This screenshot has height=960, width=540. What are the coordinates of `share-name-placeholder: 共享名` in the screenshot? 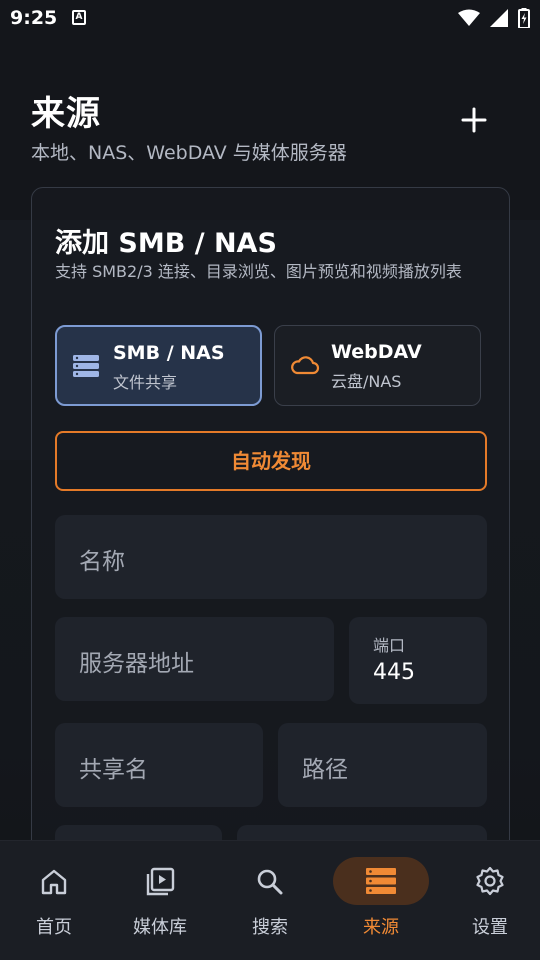 It's located at (113, 770).